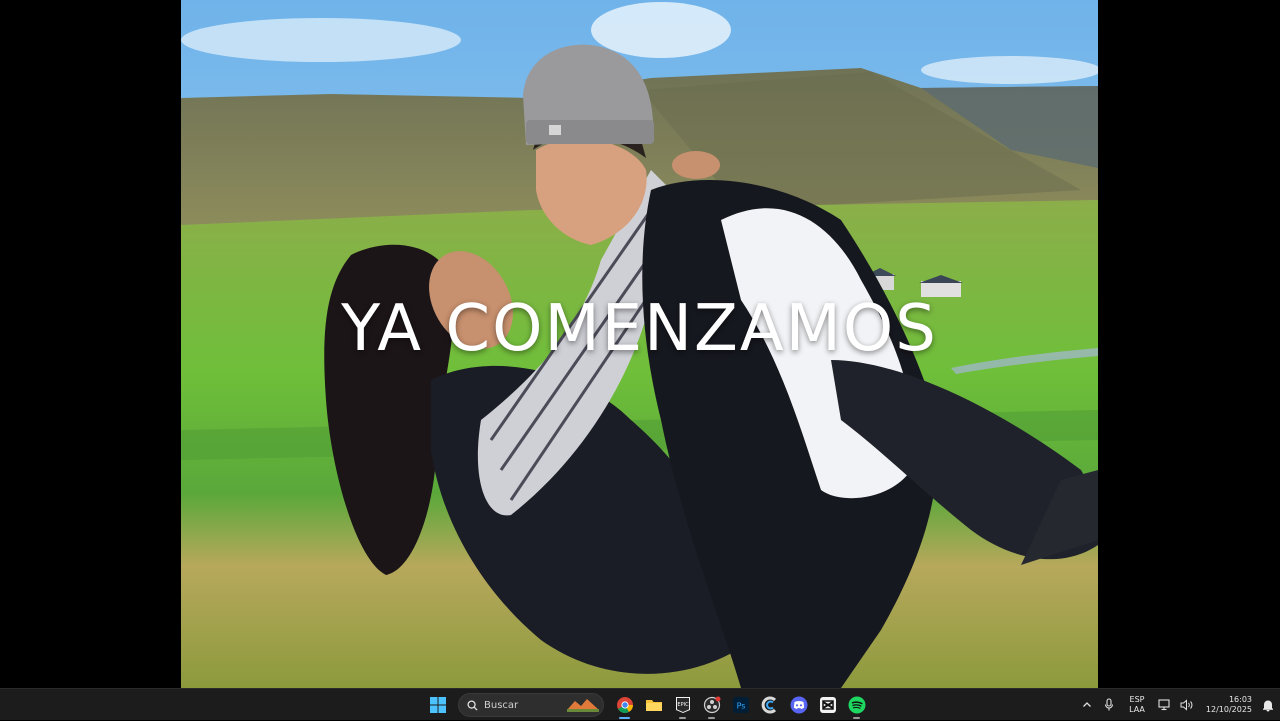 This screenshot has height=721, width=1280. I want to click on taskbar-chrome, so click(624, 705).